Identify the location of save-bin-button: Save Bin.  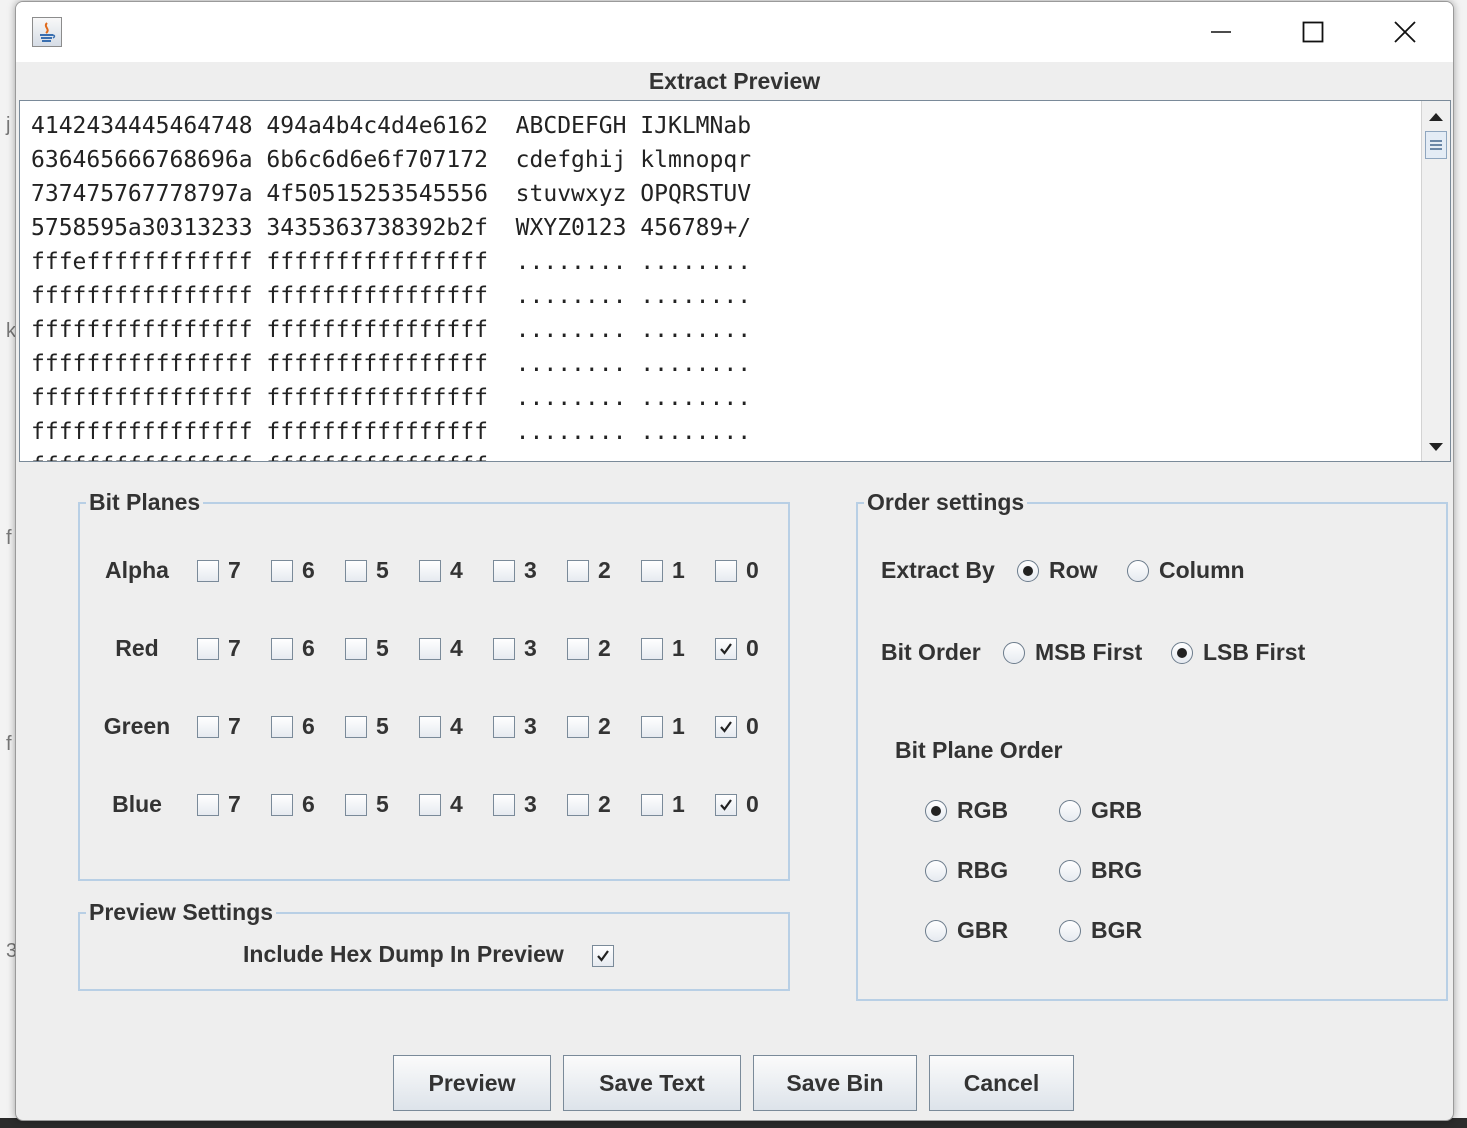
(835, 1083).